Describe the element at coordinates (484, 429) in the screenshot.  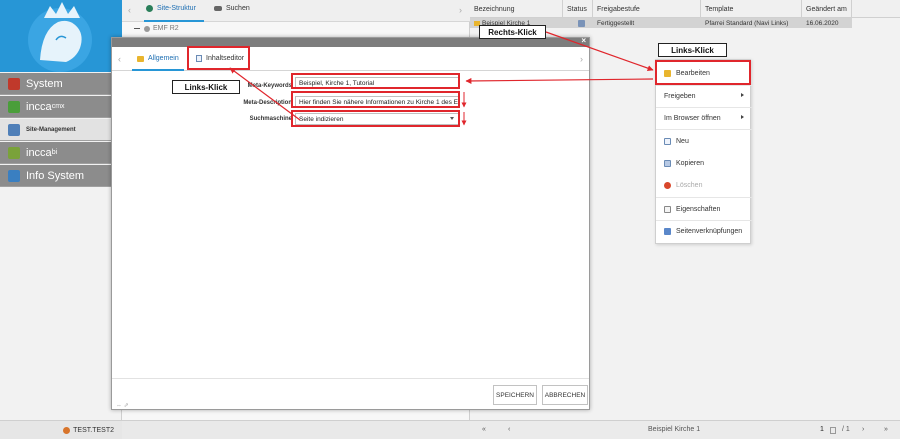
I see `first-page-icon: «` at that location.